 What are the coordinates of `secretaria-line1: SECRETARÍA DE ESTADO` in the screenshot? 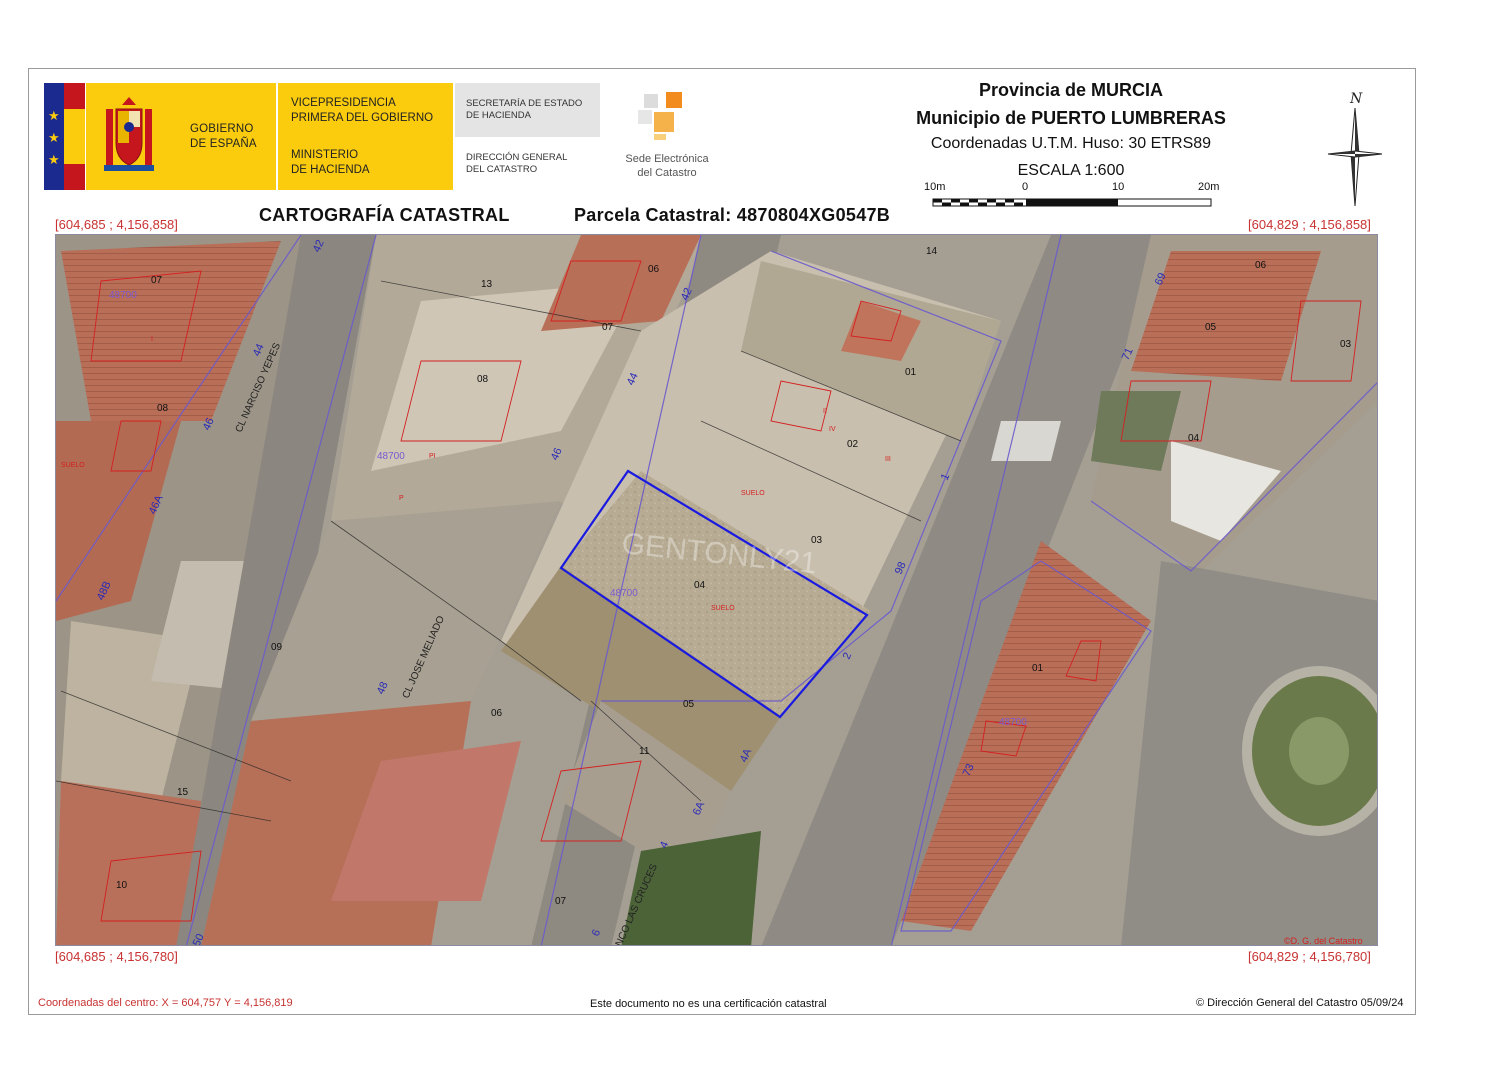 It's located at (524, 103).